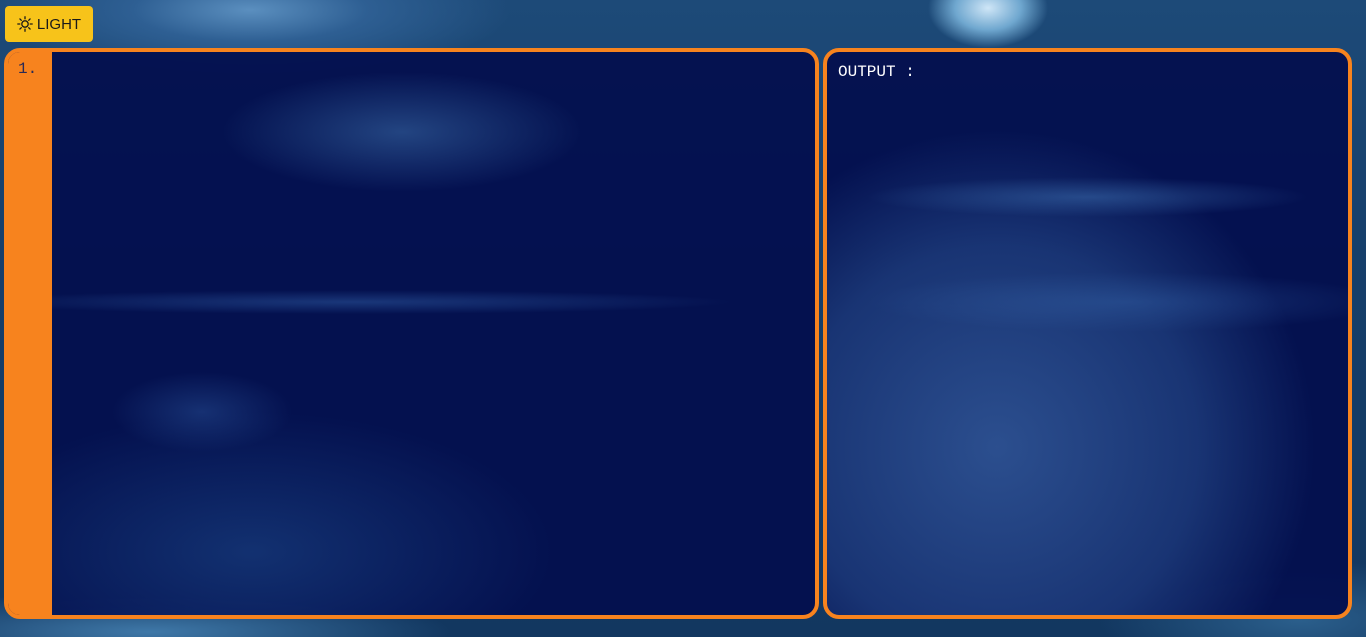 This screenshot has height=637, width=1366. Describe the element at coordinates (30, 333) in the screenshot. I see `line-number-gutter: 1.` at that location.